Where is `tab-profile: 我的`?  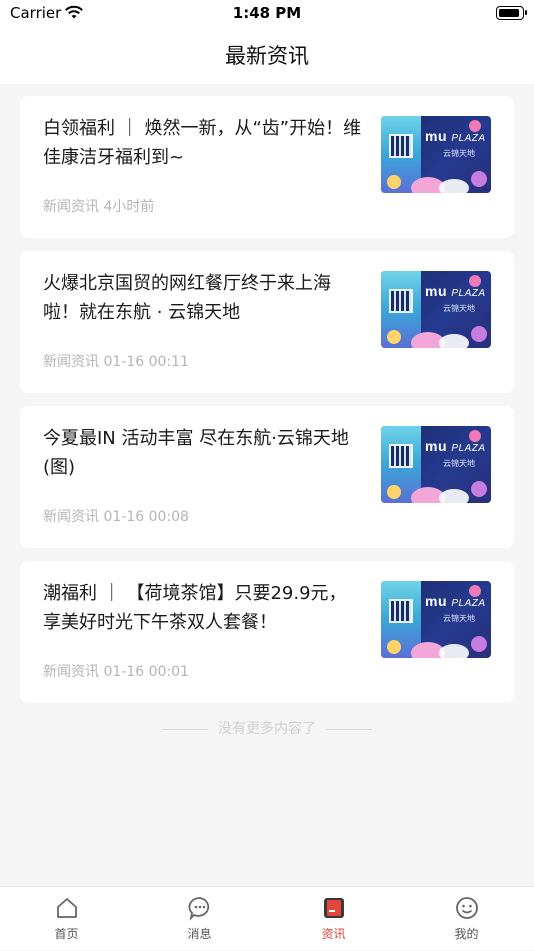
tab-profile: 我的 is located at coordinates (466, 919).